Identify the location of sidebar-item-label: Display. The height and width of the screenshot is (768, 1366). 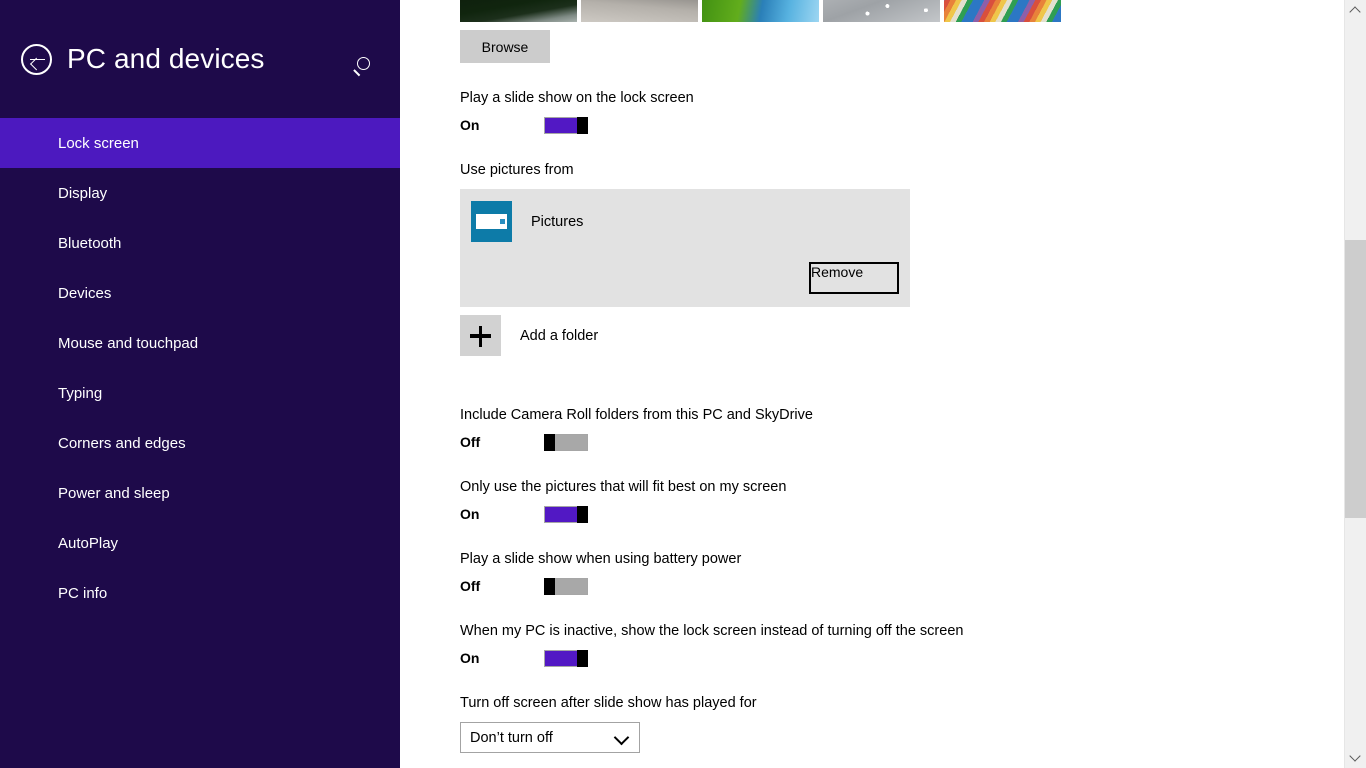
(83, 193).